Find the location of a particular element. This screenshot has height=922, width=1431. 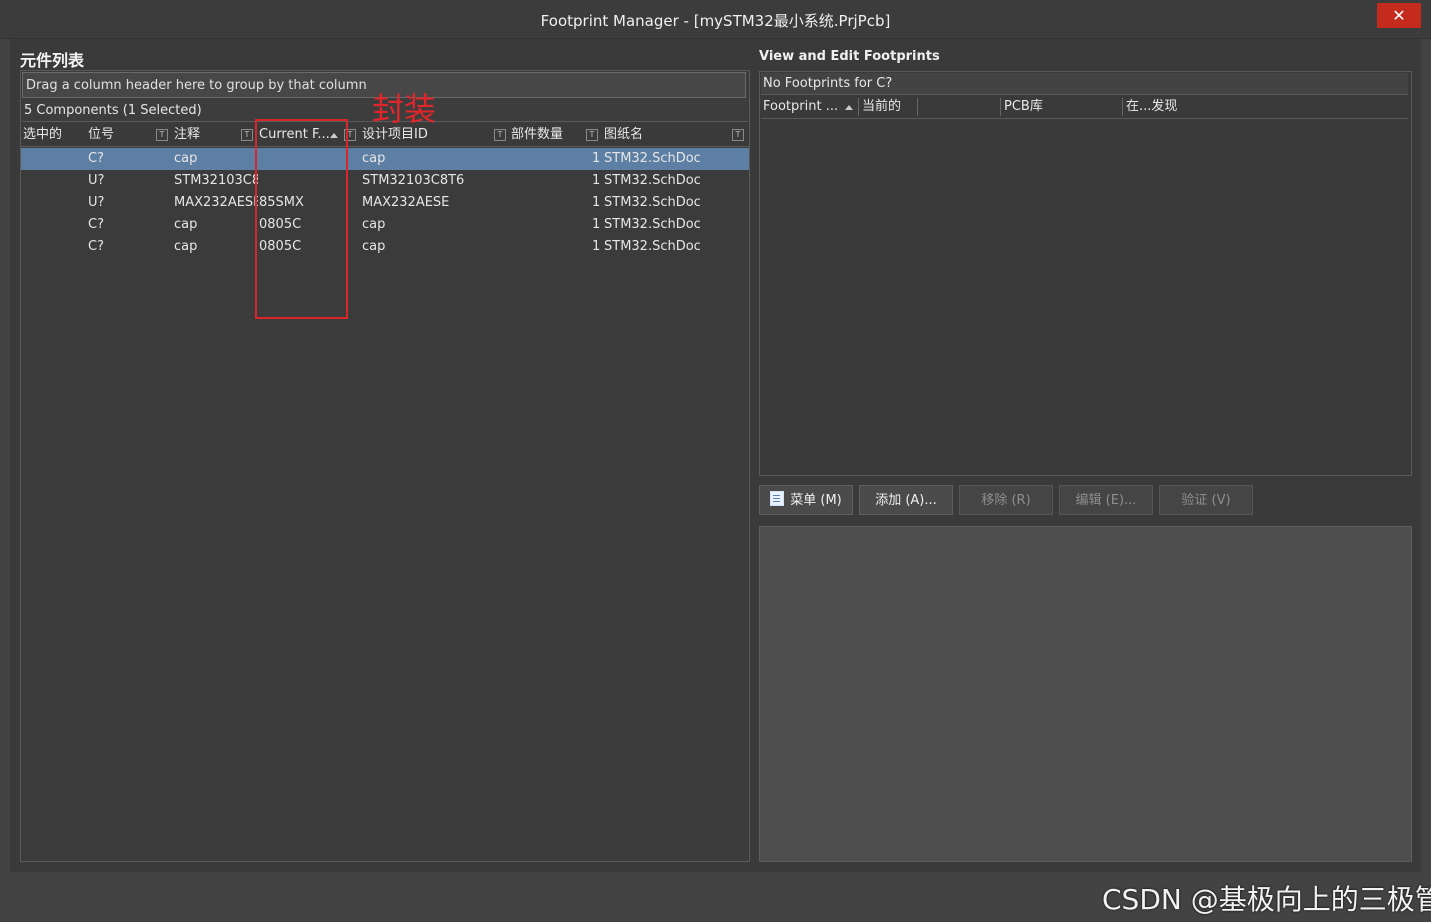

col-header-current: 当前的 is located at coordinates (881, 107).